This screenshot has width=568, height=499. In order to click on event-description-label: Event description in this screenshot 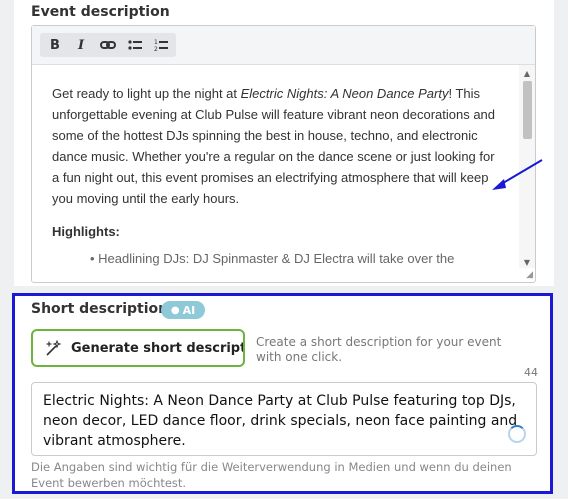, I will do `click(100, 12)`.